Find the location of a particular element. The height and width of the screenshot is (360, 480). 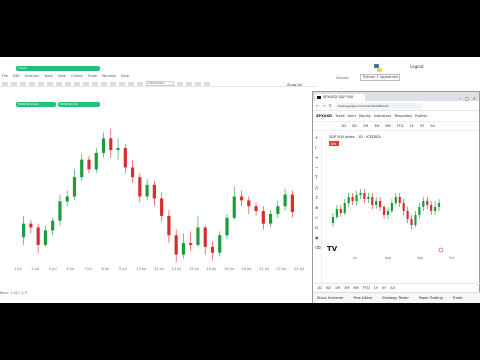

range-button: 1M is located at coordinates (337, 288).